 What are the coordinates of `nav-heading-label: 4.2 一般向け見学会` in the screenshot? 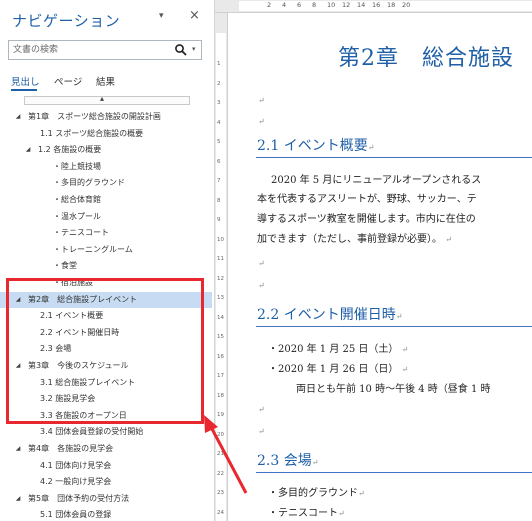 It's located at (76, 482).